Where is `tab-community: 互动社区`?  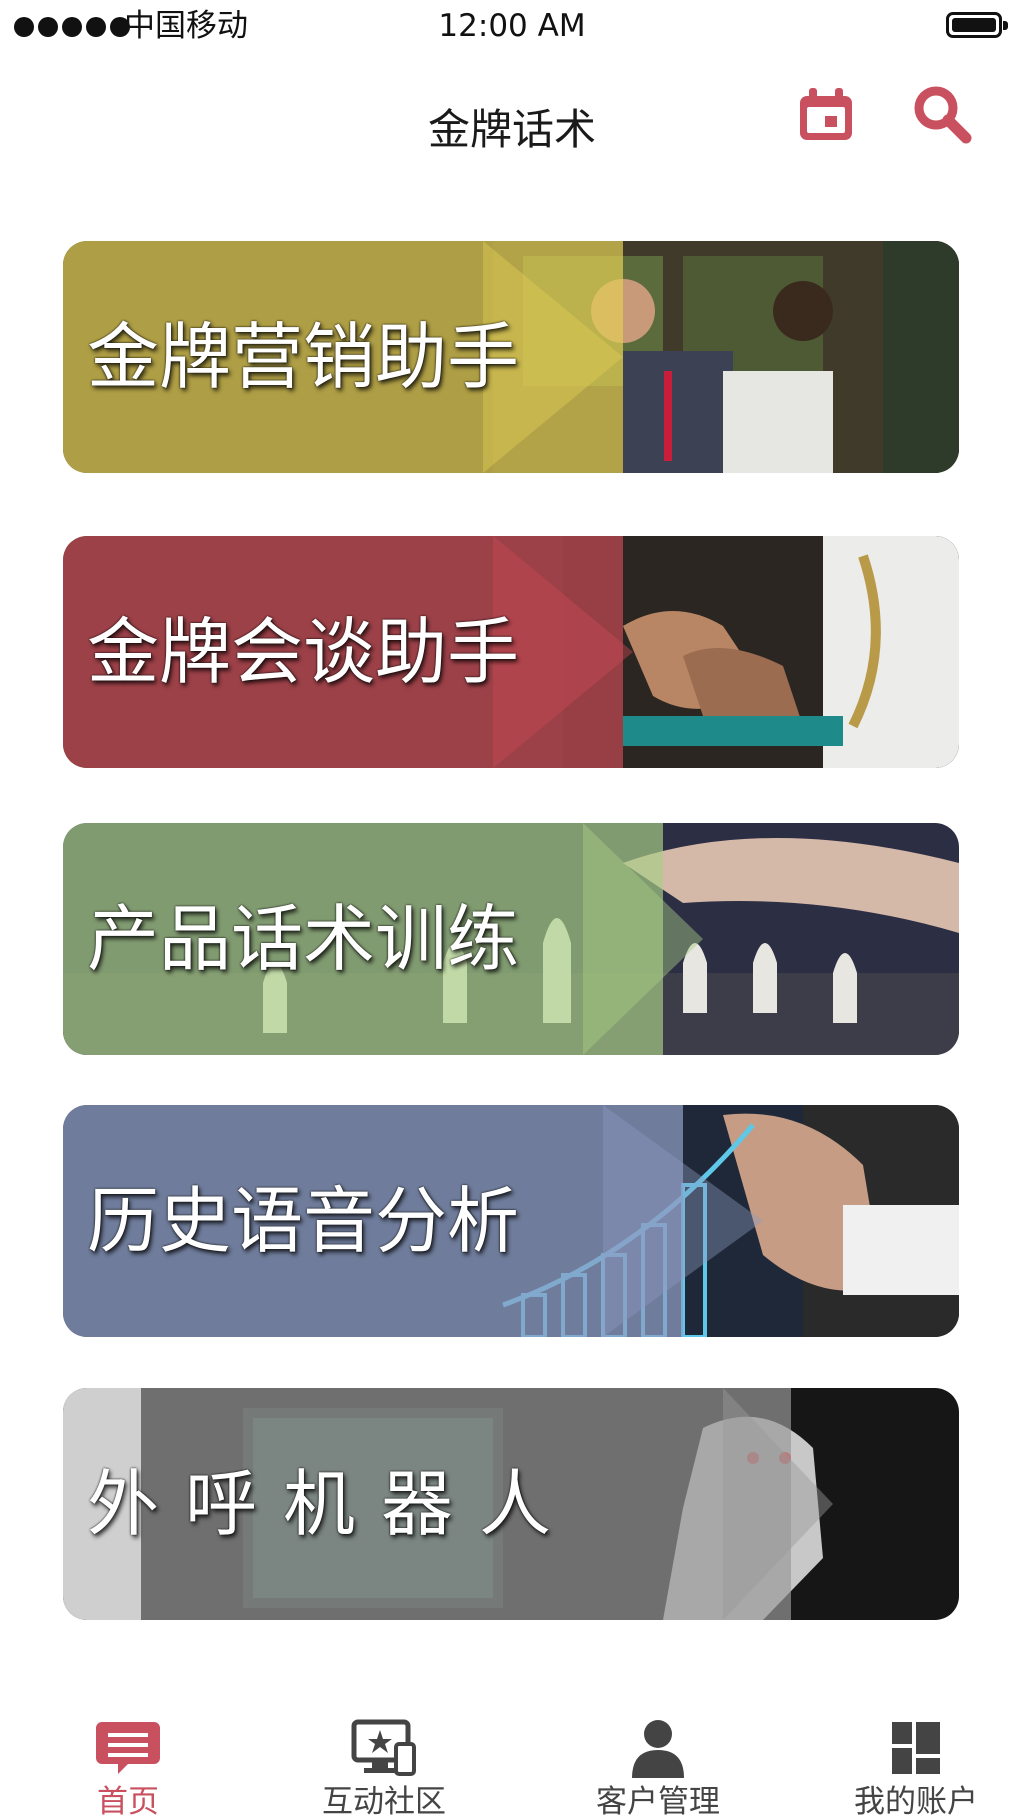
tab-community: 互动社区 is located at coordinates (384, 1758).